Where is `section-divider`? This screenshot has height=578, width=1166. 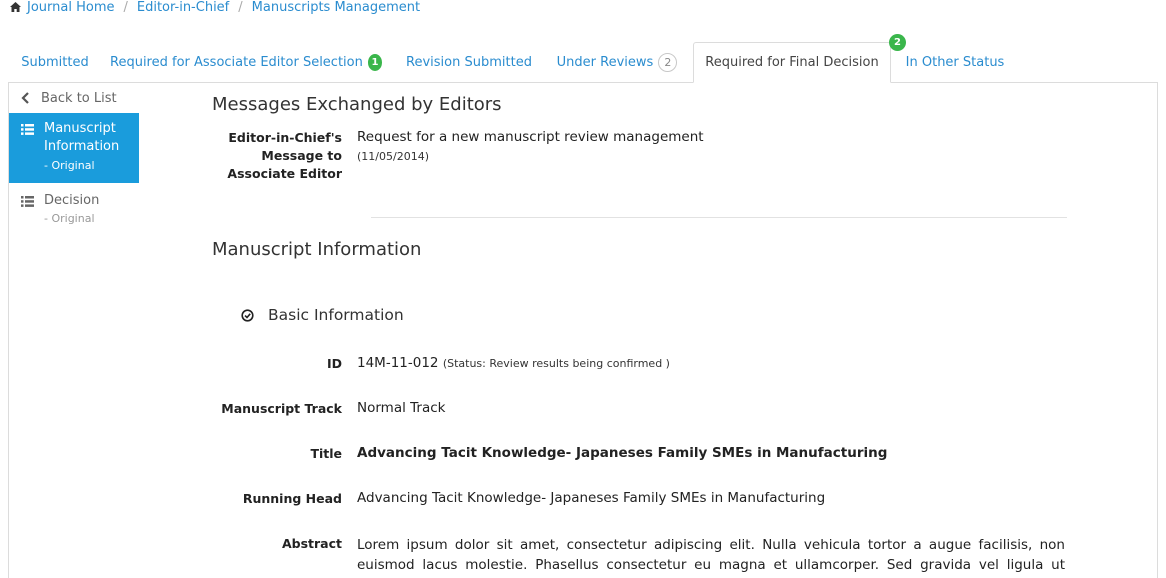 section-divider is located at coordinates (719, 217).